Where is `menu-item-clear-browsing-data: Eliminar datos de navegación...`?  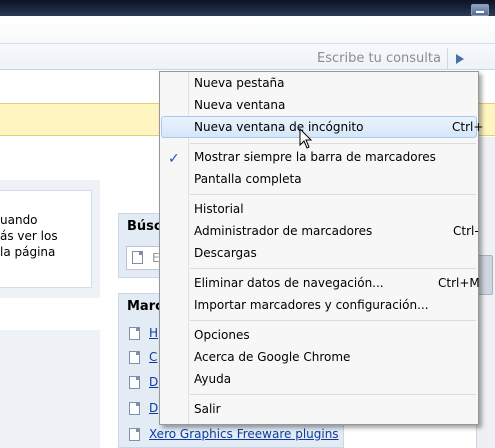 menu-item-clear-browsing-data: Eliminar datos de navegación... is located at coordinates (289, 283).